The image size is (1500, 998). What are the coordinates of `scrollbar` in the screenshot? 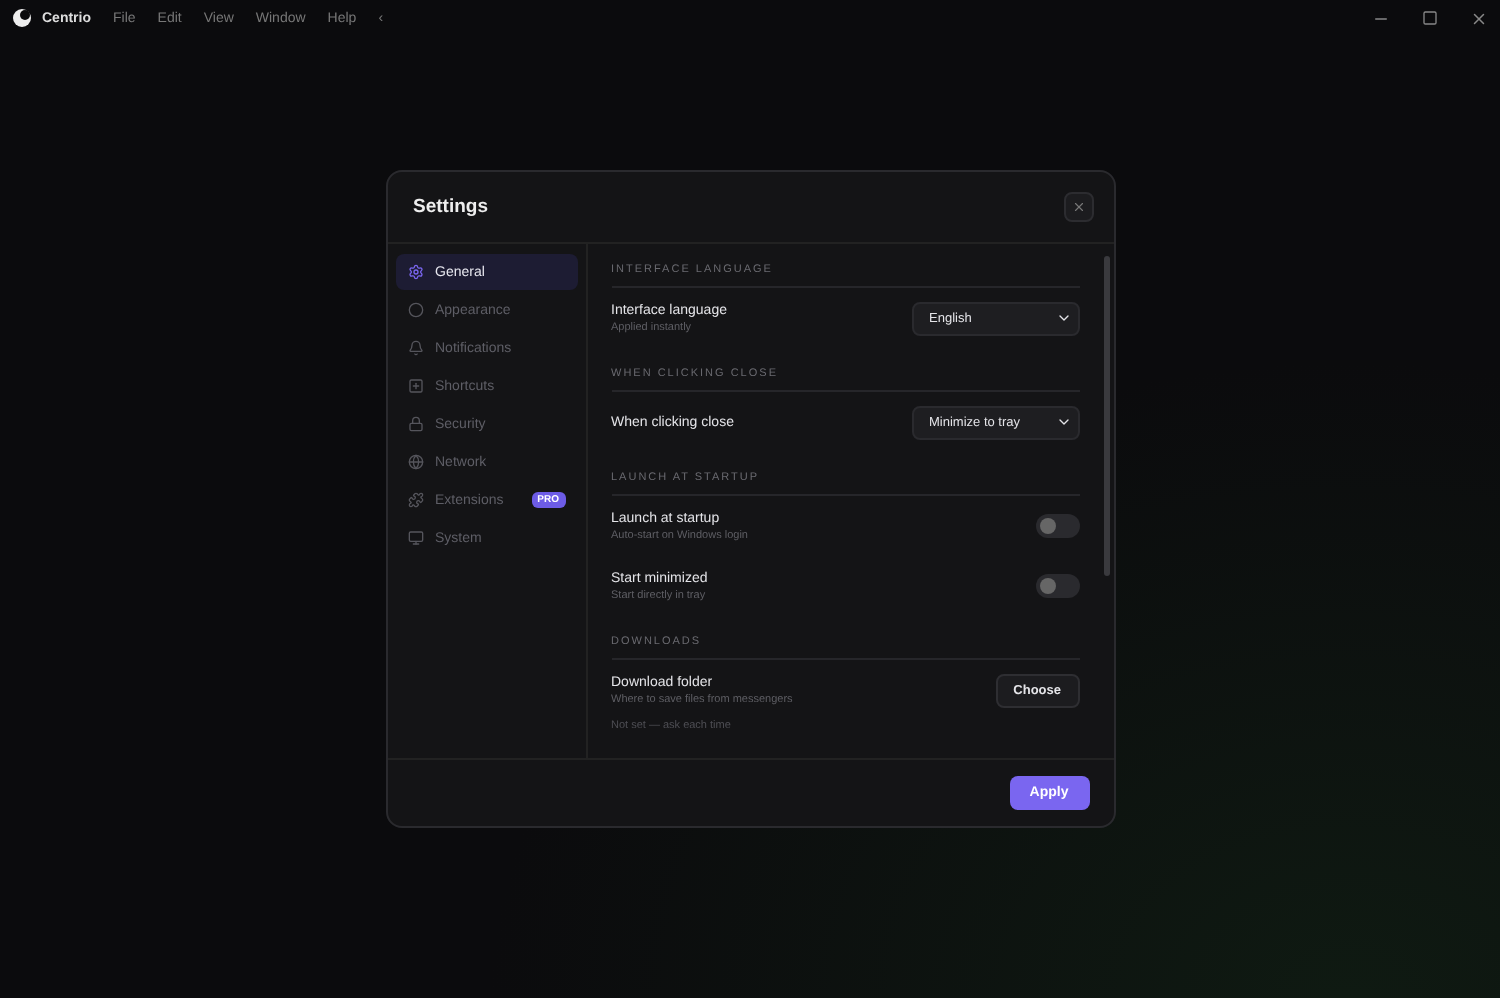 It's located at (1106, 416).